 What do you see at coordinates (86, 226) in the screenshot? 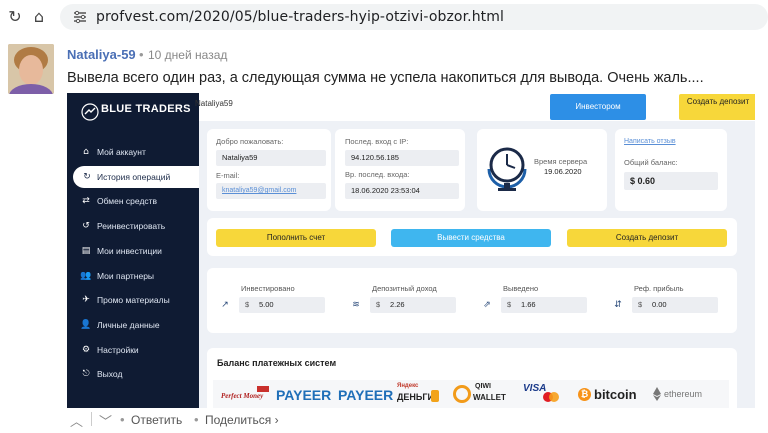
I see `sidebar-item-icon: ↺` at bounding box center [86, 226].